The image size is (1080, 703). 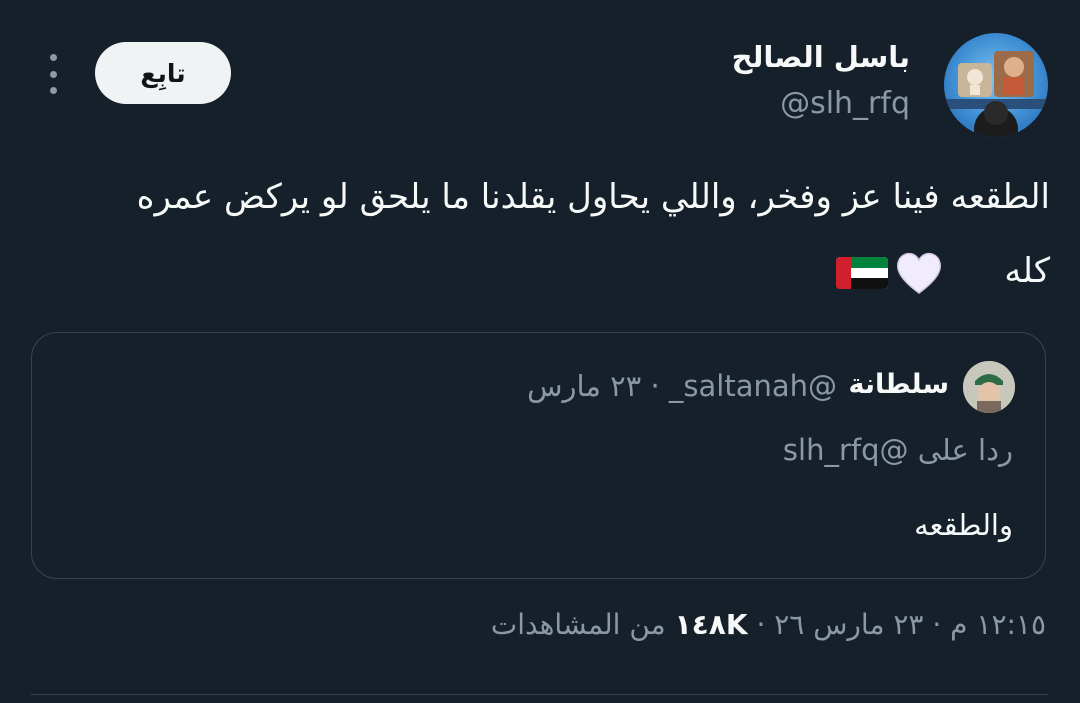 I want to click on quote-author-handle: @saltanah_, so click(x=753, y=386).